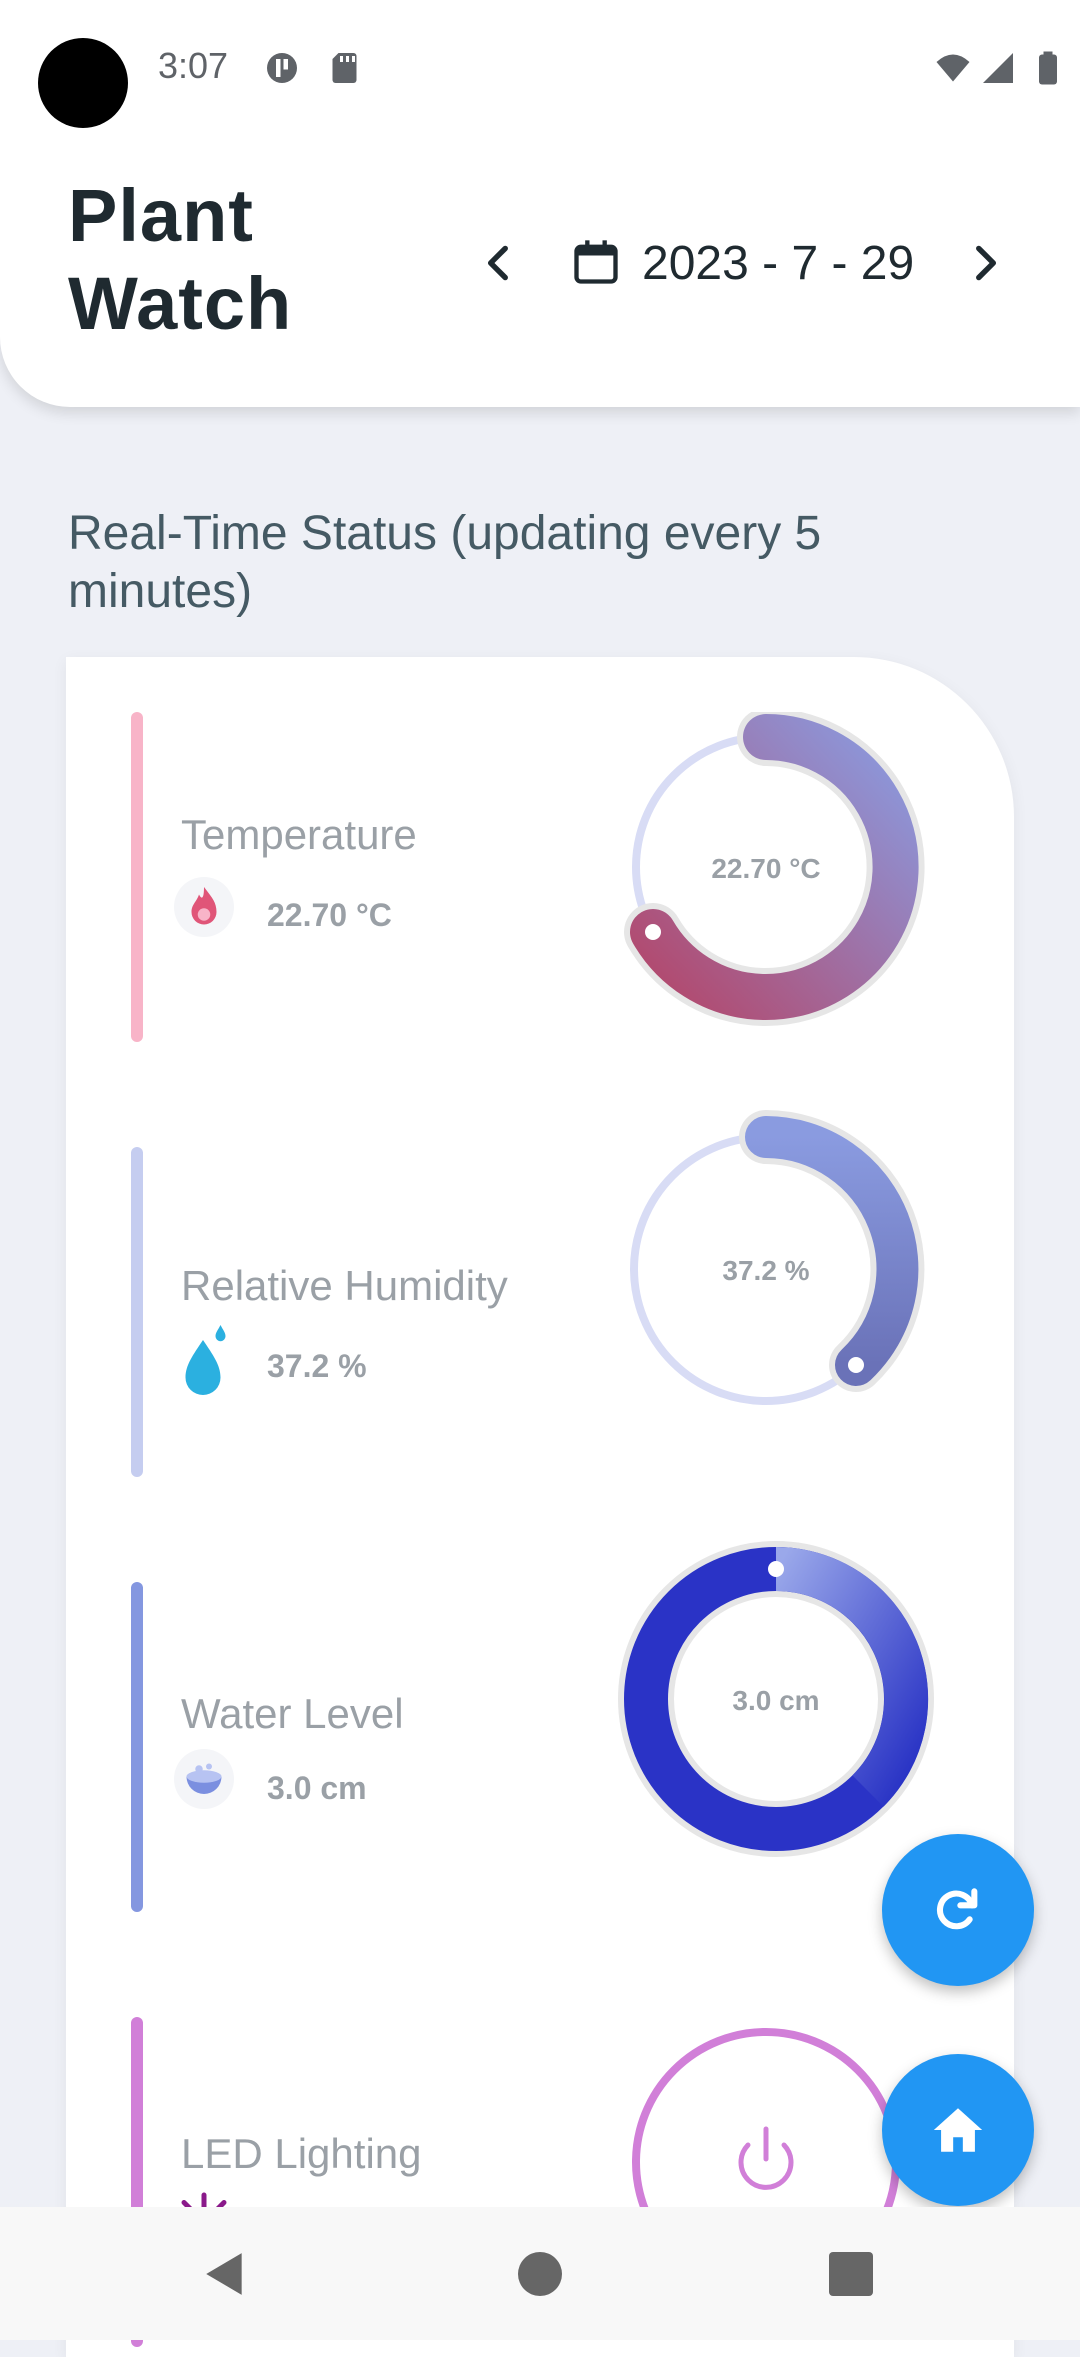 The height and width of the screenshot is (2357, 1080). I want to click on flame-icon, so click(204, 907).